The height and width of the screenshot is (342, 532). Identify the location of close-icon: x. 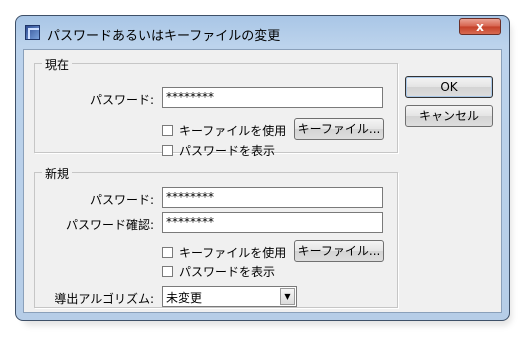
(480, 27).